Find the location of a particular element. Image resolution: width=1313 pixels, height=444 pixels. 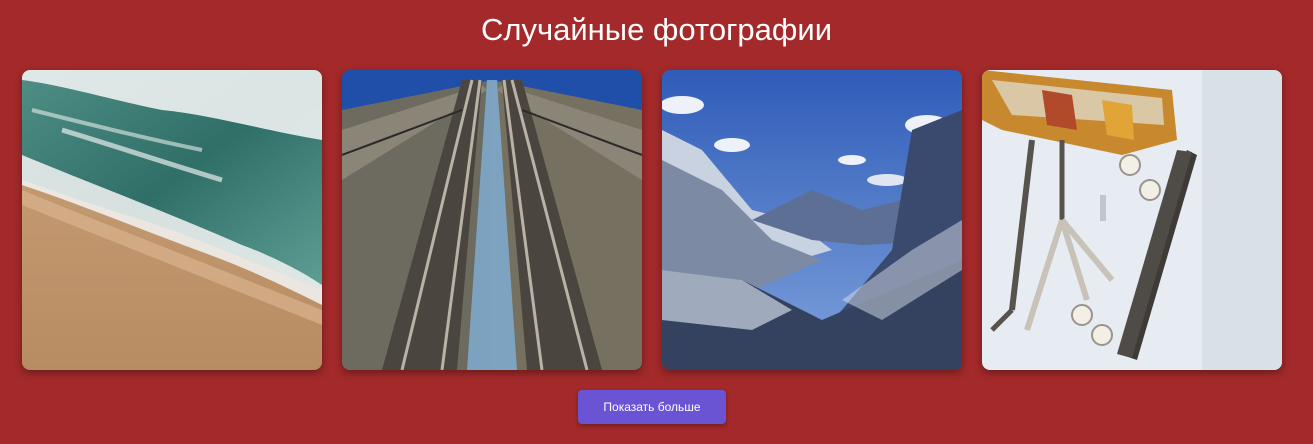

show-more-button: Показать больше is located at coordinates (652, 407).